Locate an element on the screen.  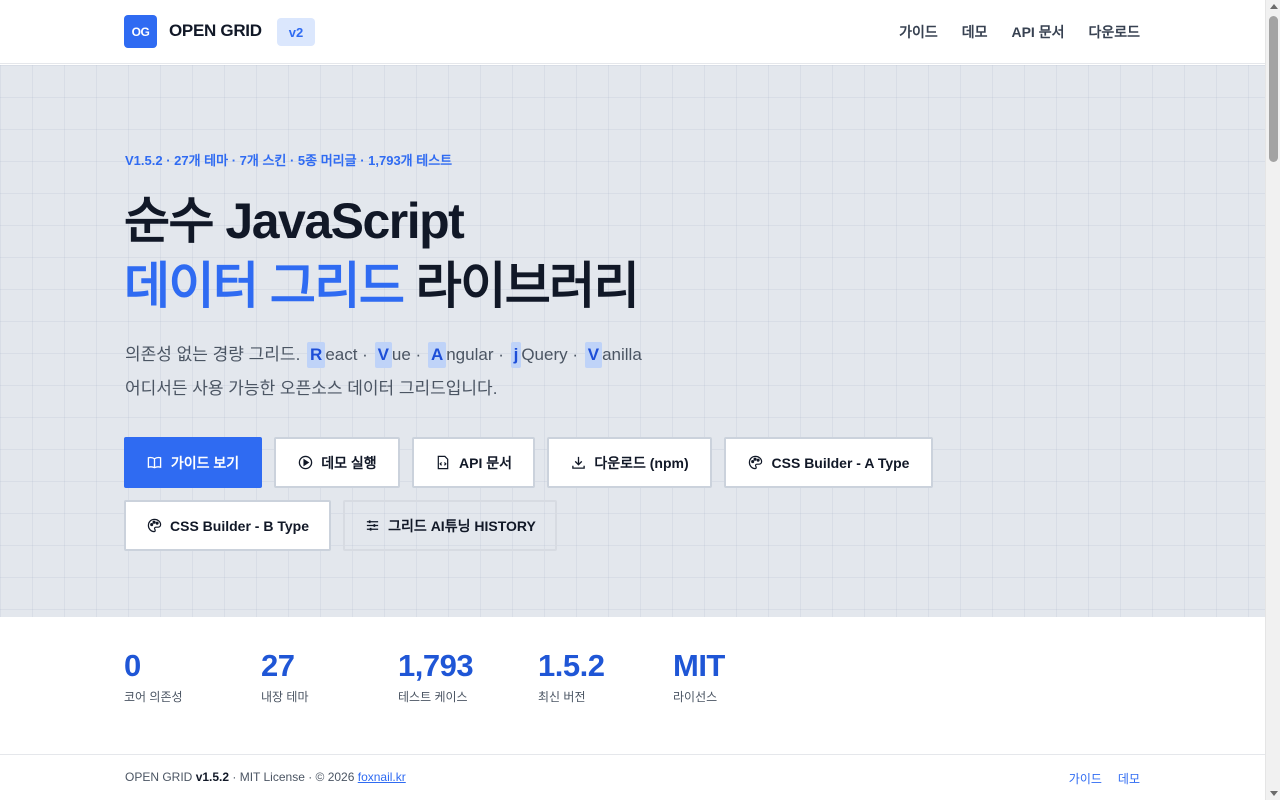
stat-value: MIT is located at coordinates (699, 665).